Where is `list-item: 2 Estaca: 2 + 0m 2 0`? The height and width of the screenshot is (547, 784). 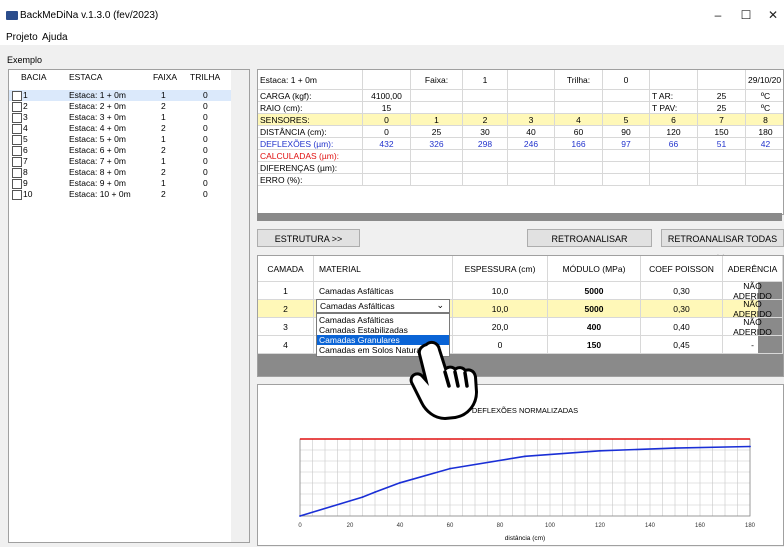 list-item: 2 Estaca: 2 + 0m 2 0 is located at coordinates (120, 106).